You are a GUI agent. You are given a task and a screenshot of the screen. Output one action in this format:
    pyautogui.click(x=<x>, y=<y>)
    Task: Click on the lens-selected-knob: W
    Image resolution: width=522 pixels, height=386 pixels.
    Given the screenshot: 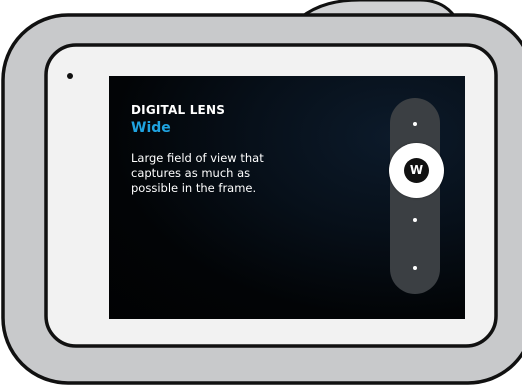 What is the action you would take?
    pyautogui.click(x=416, y=170)
    